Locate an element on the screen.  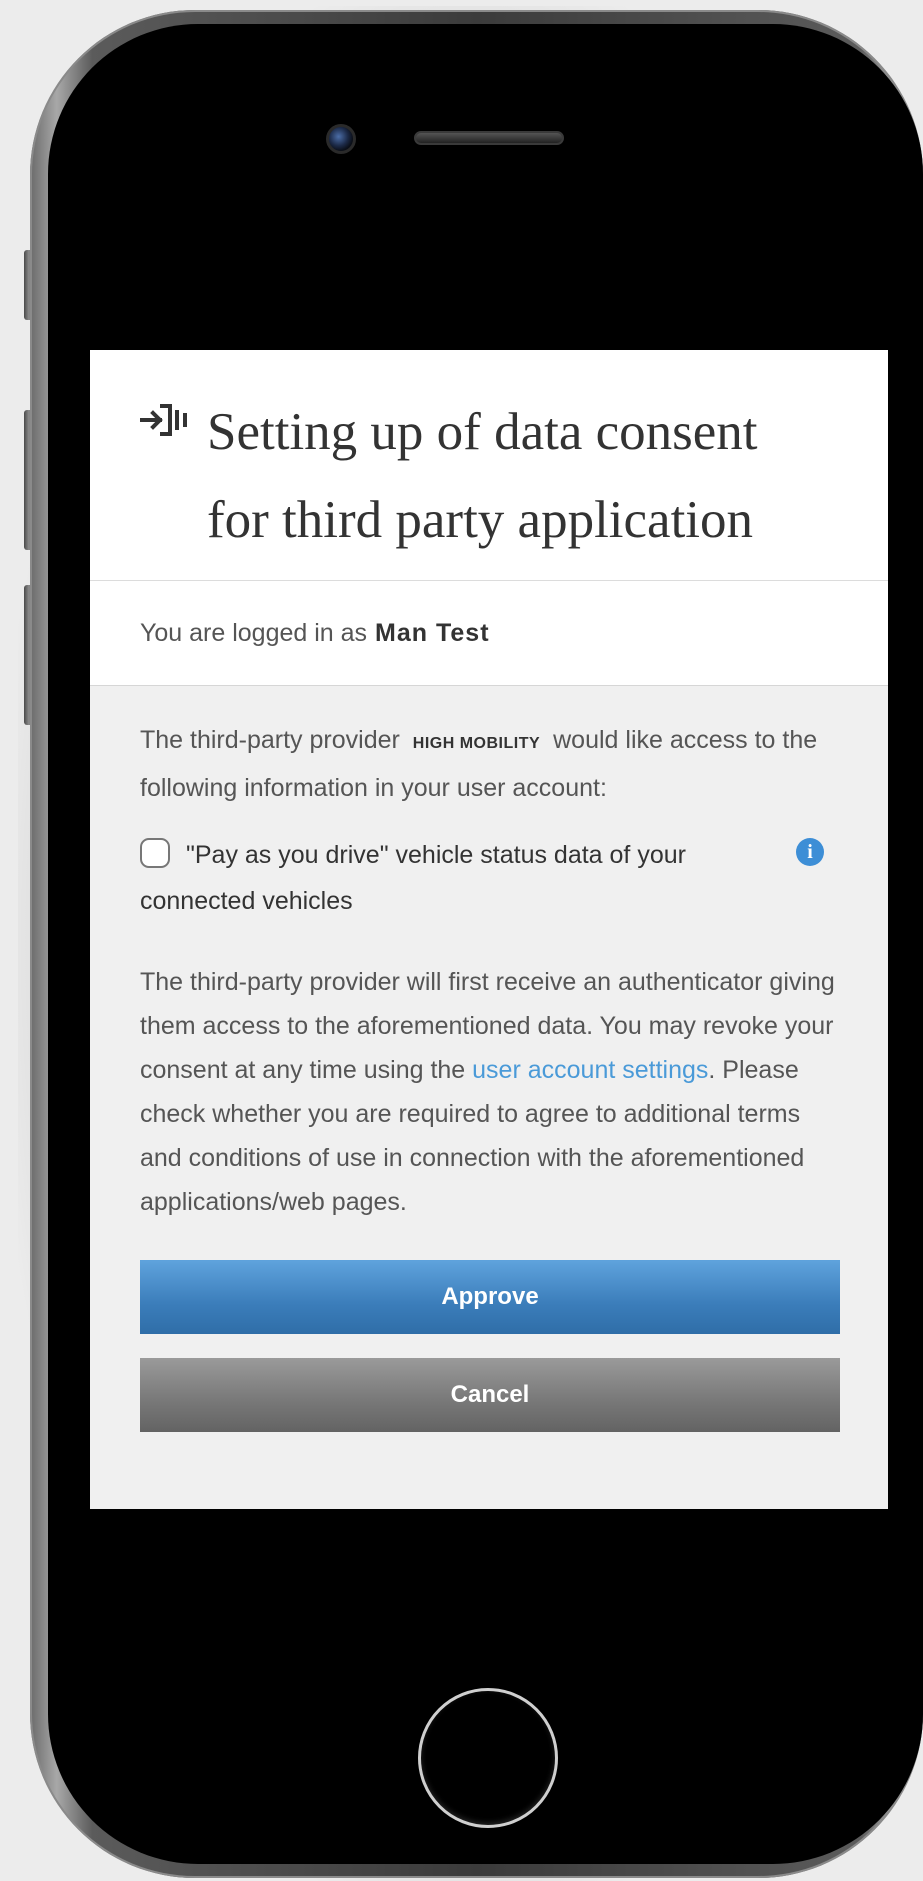
logged-in-row: You are logged in as Man Test is located at coordinates (489, 633).